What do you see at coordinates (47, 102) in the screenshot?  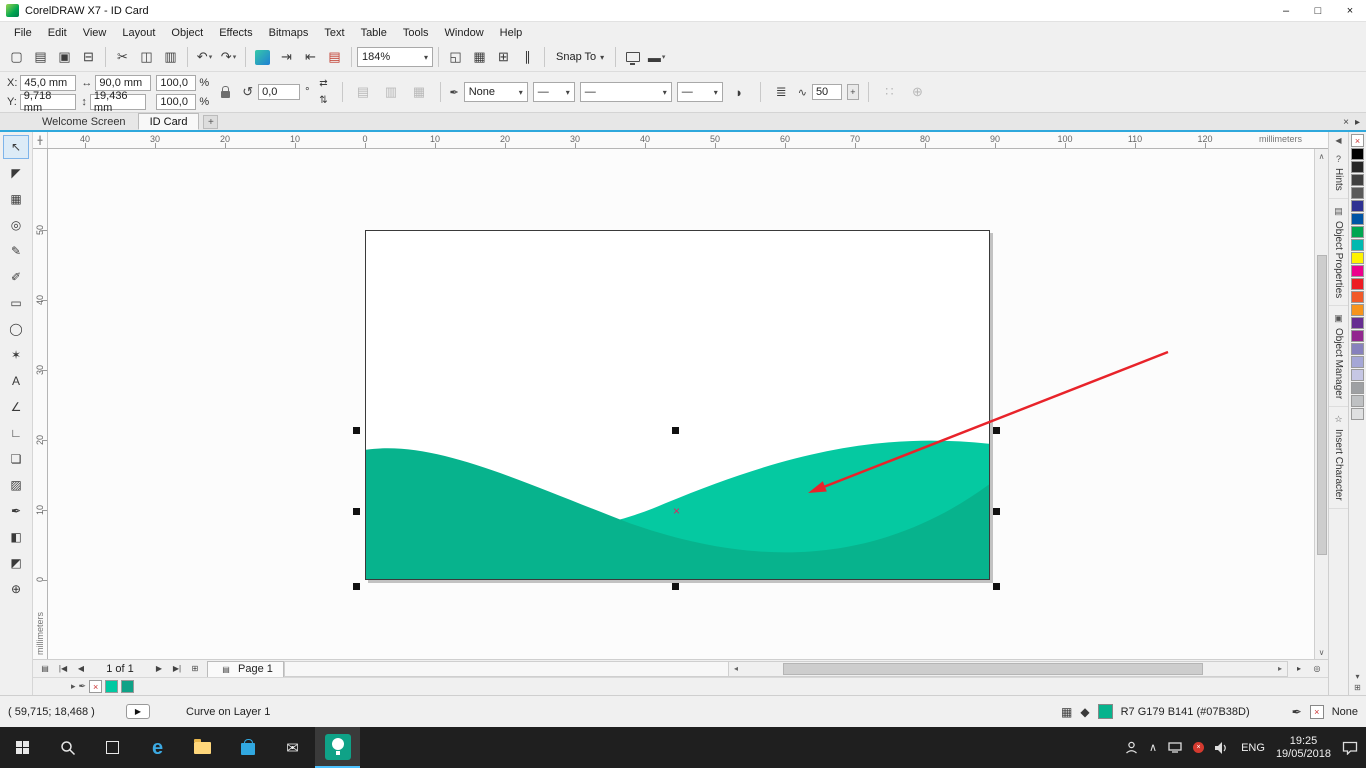 I see `y-position-field: 9,718 mm` at bounding box center [47, 102].